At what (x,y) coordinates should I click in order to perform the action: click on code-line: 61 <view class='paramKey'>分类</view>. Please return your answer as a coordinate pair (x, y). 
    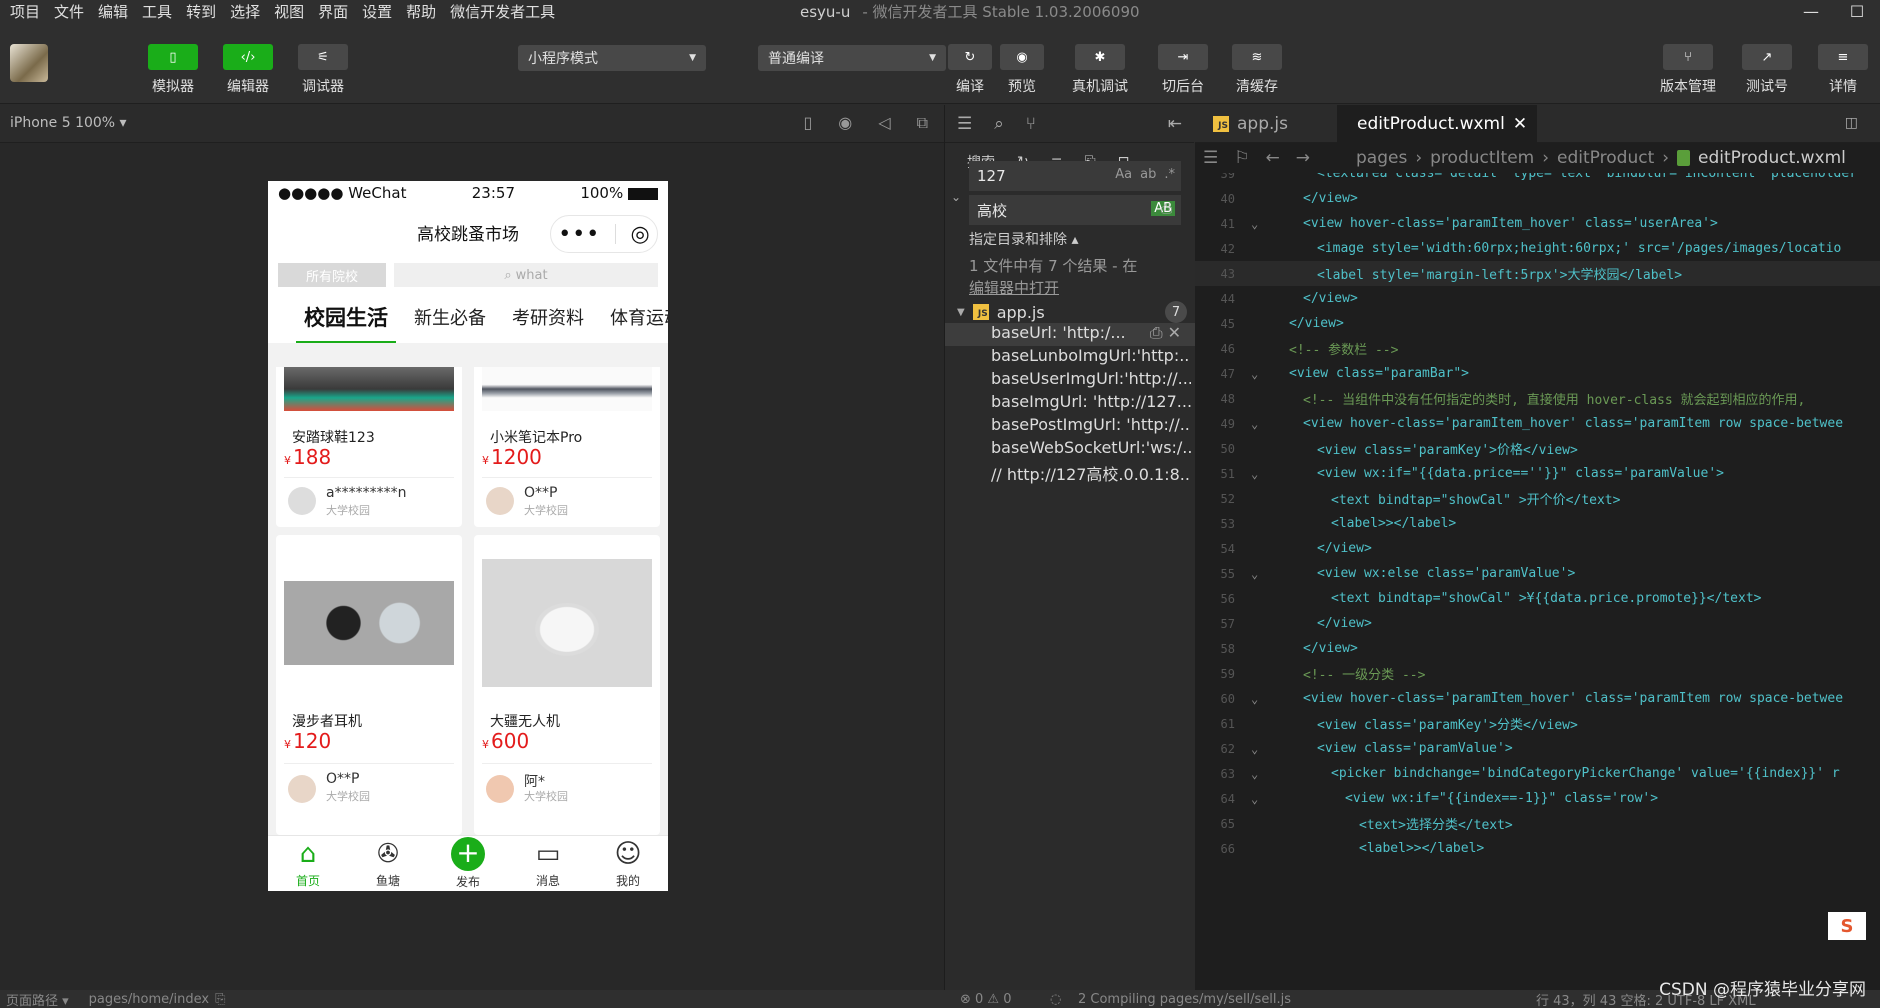
    Looking at the image, I should click on (1537, 723).